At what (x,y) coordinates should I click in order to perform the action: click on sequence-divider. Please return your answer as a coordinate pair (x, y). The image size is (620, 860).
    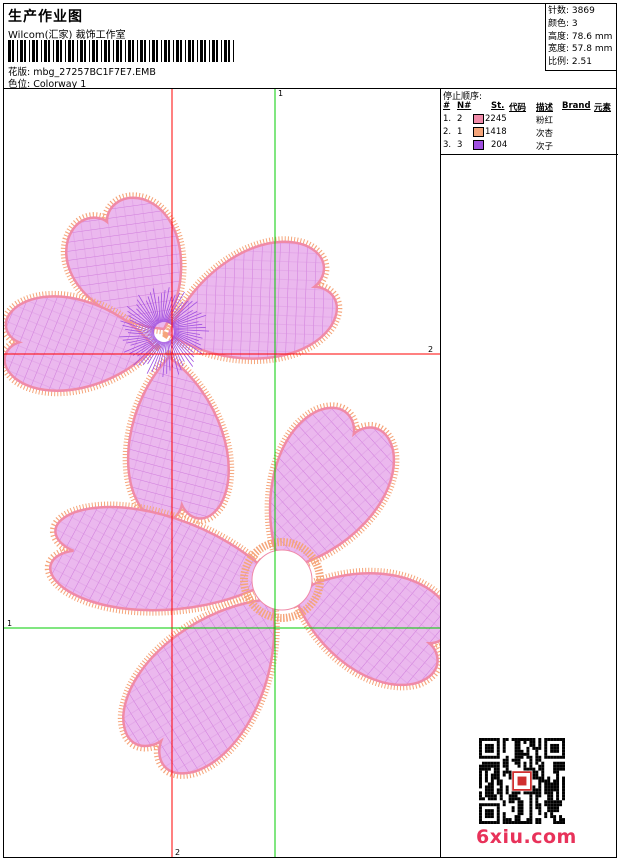
    Looking at the image, I should click on (529, 154).